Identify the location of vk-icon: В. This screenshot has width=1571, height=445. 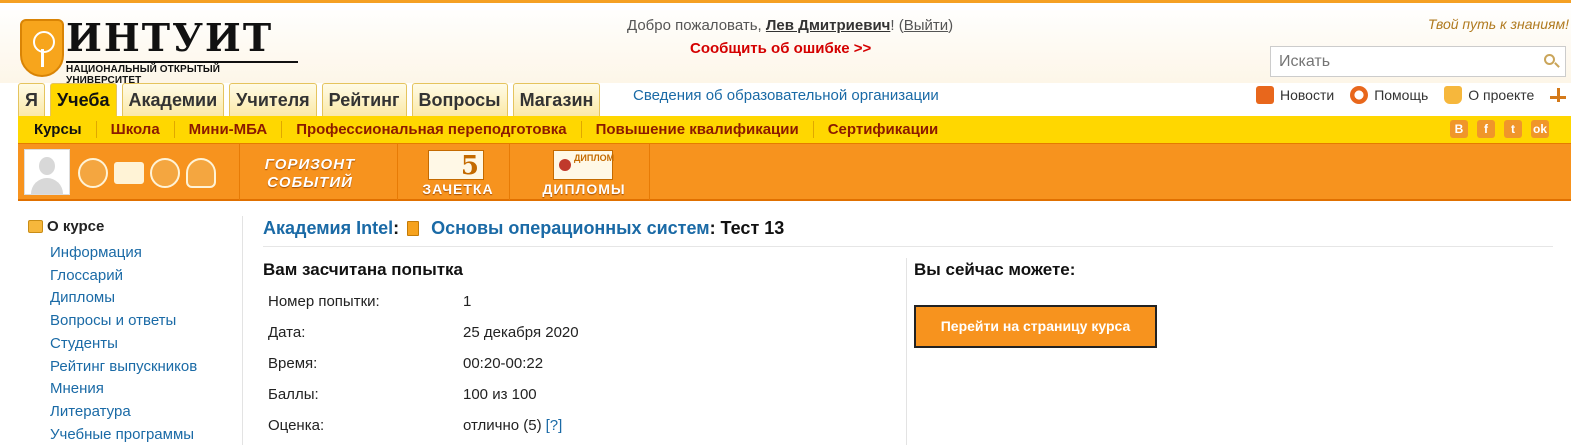
(1459, 129).